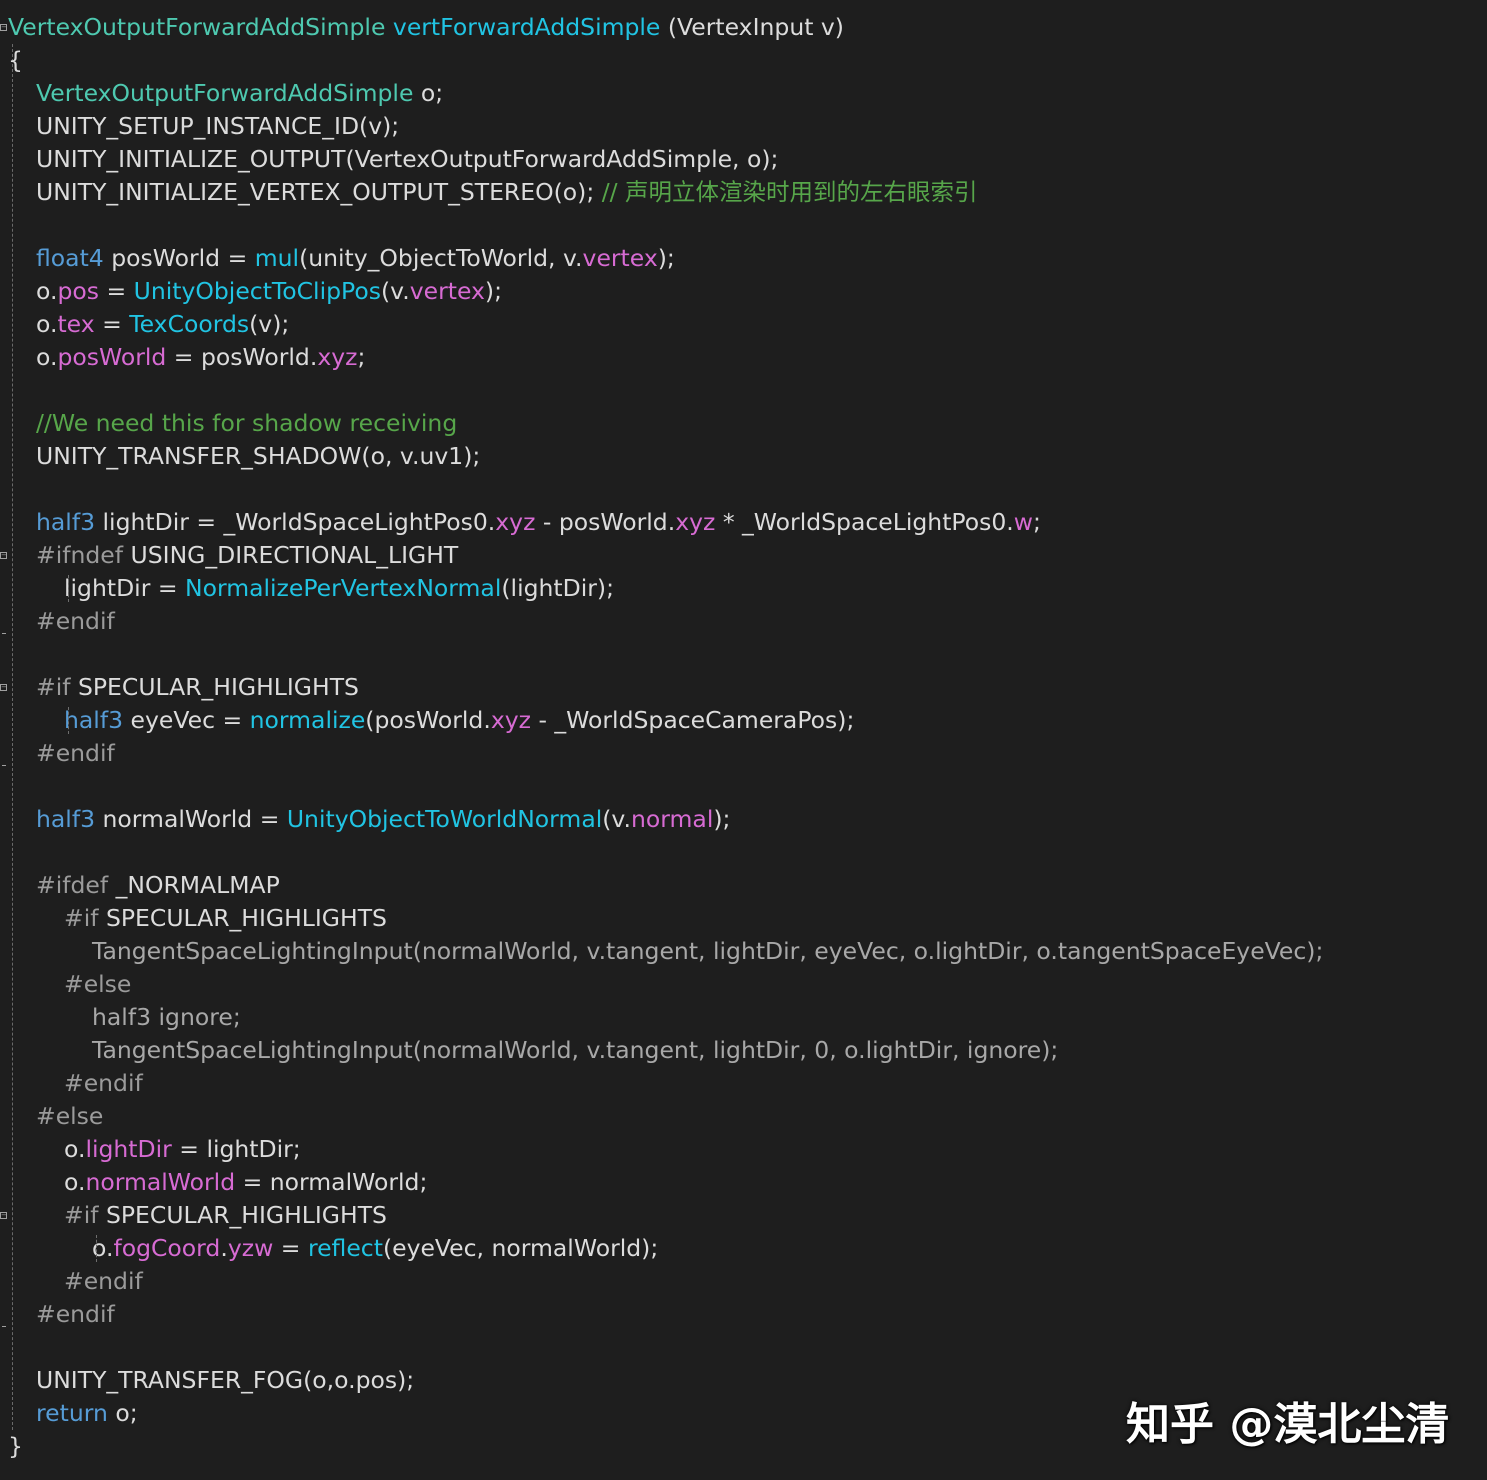 This screenshot has width=1487, height=1480. Describe the element at coordinates (214, 687) in the screenshot. I see `code-token: SPECULAR_HIGHLIGHTS` at that location.